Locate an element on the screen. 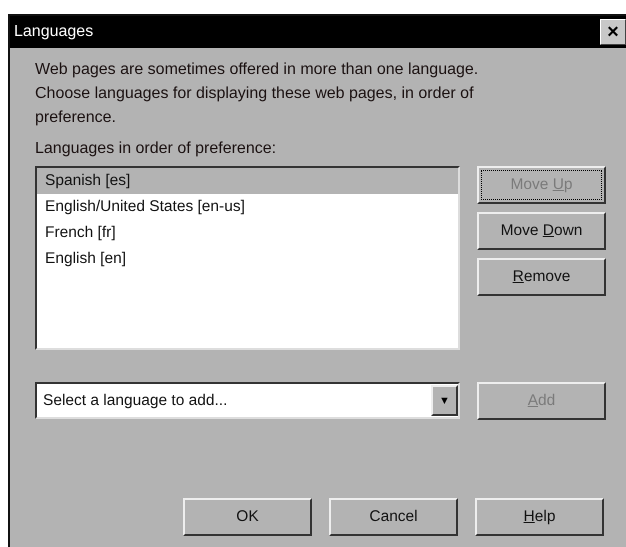  dialog-button: OK is located at coordinates (247, 517).